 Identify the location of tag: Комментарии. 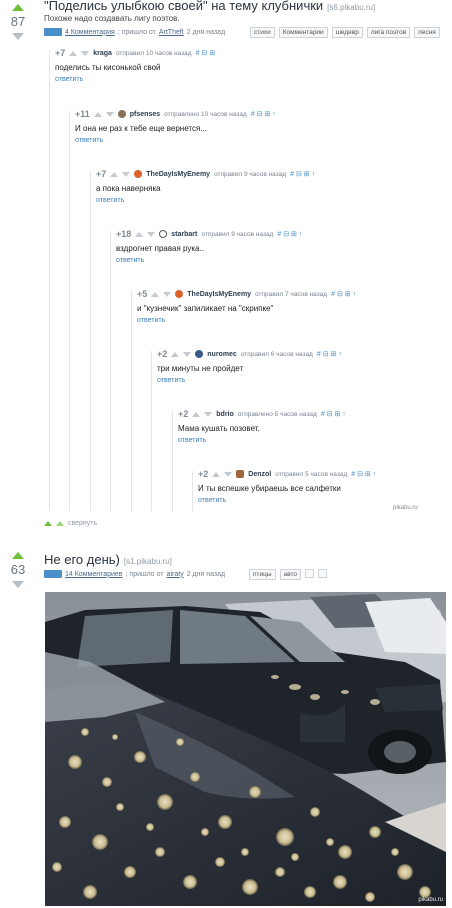
(303, 32).